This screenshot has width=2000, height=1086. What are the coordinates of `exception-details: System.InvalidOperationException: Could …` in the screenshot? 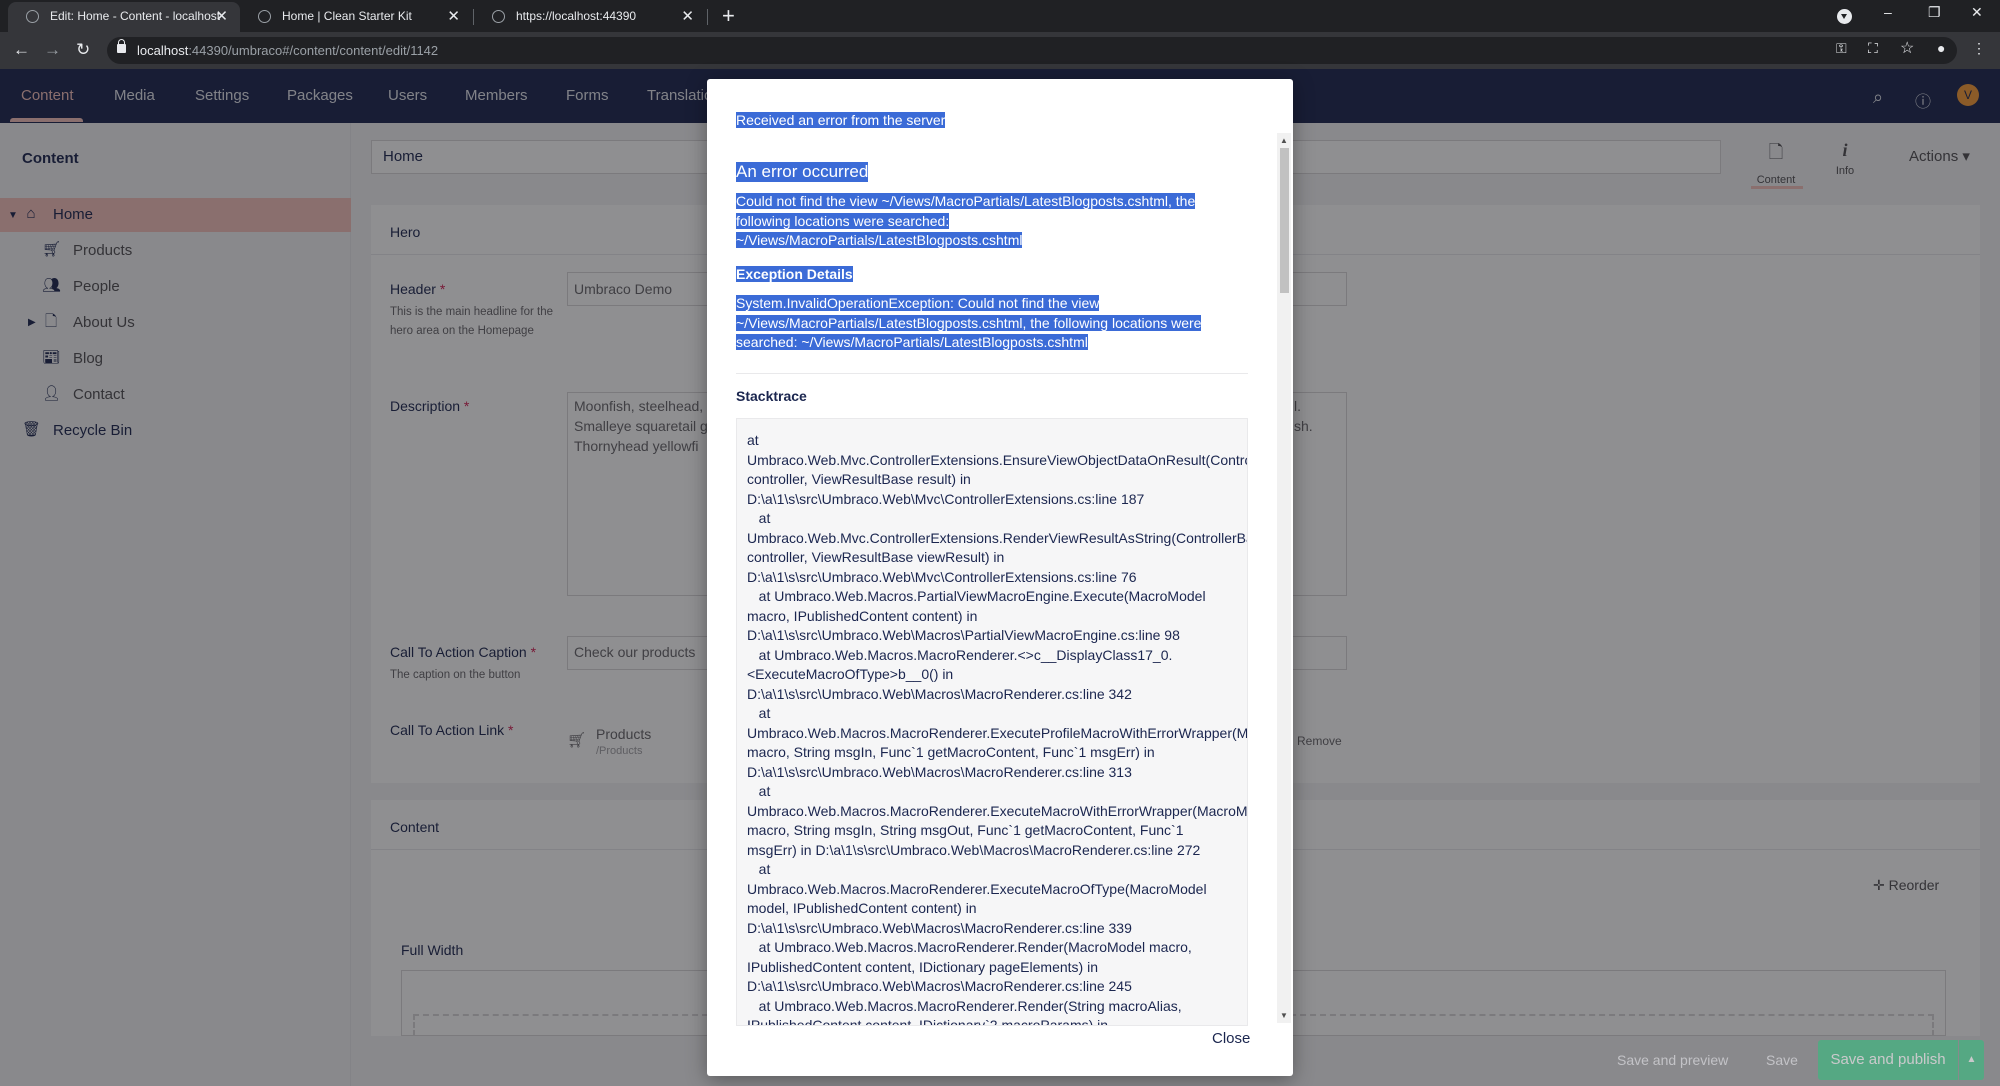 It's located at (969, 322).